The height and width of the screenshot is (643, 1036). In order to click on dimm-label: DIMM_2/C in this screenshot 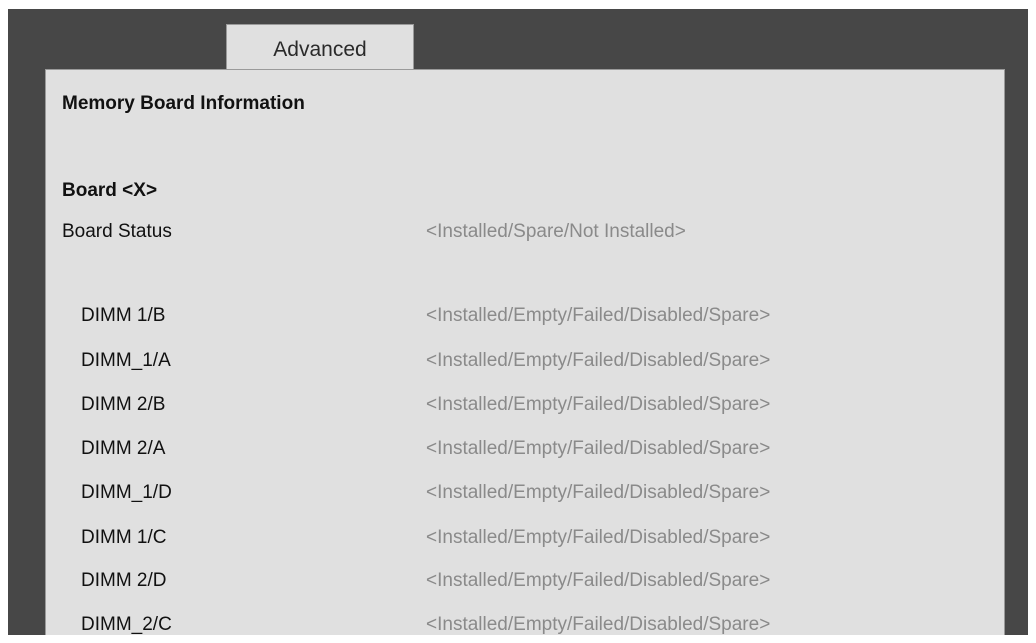, I will do `click(126, 624)`.